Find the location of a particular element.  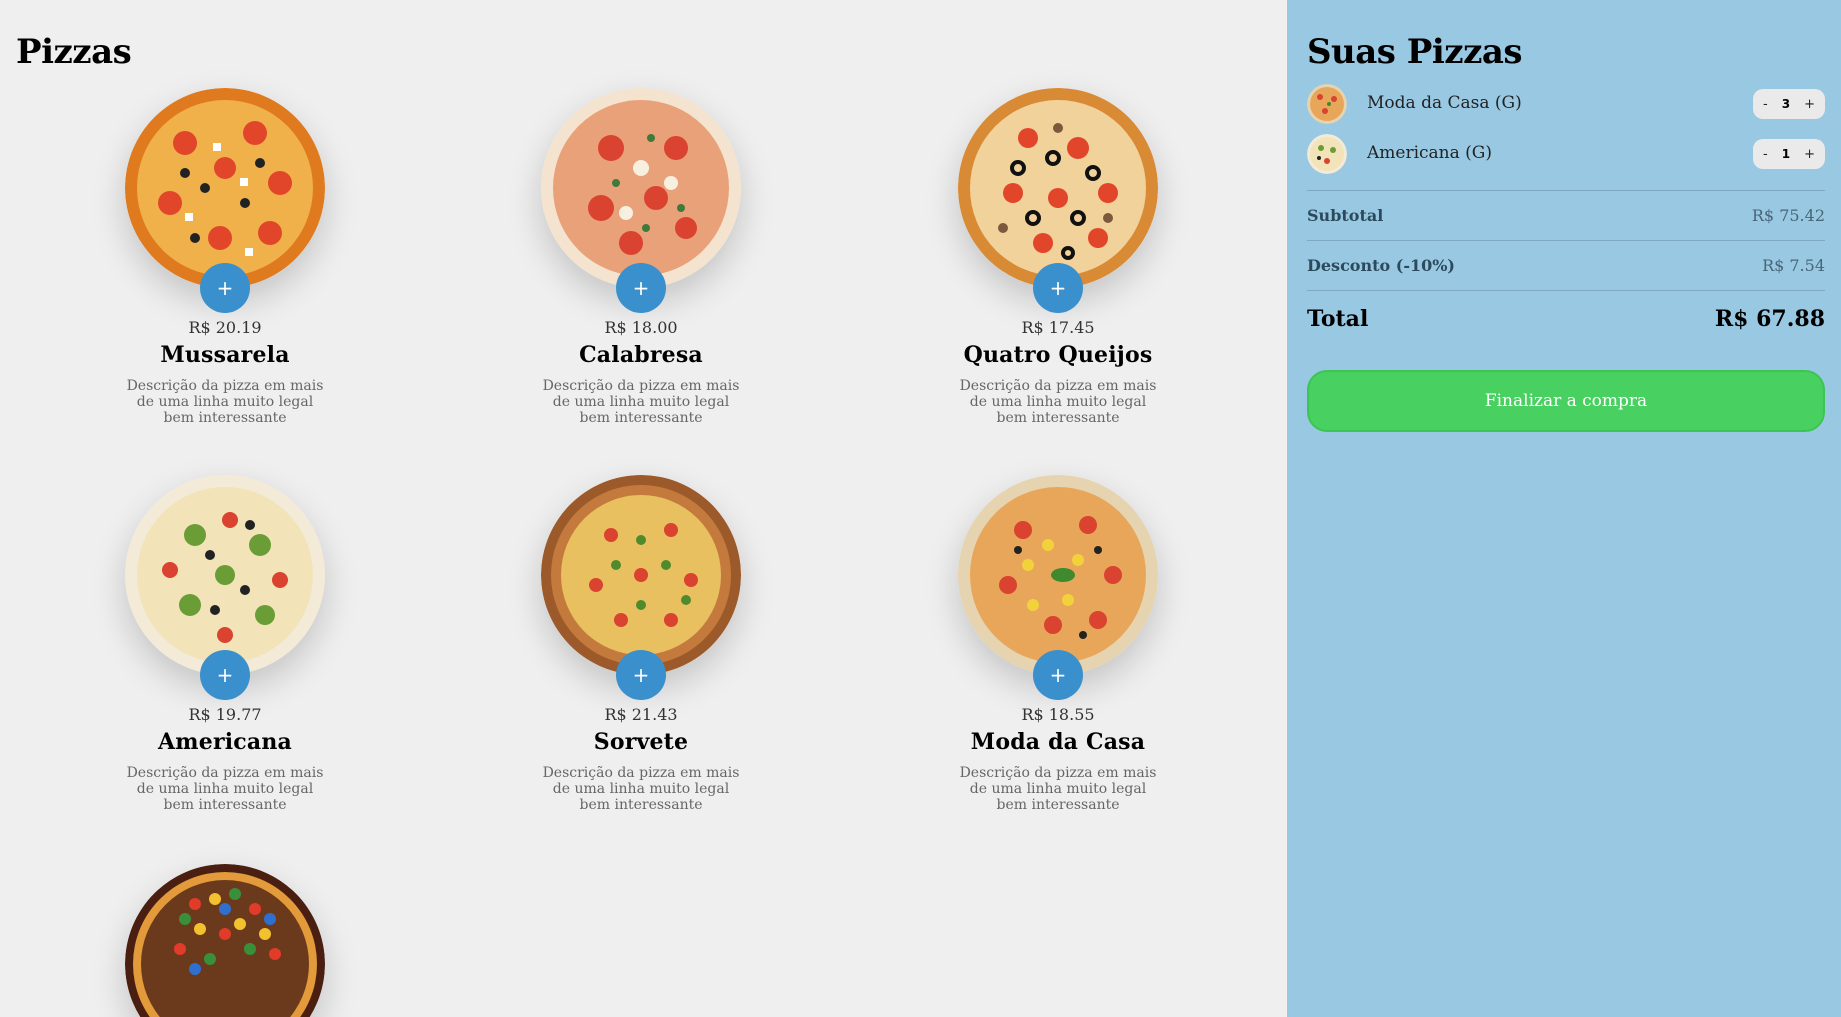

cart-item: Moda da Casa (G) - 3 + is located at coordinates (1566, 103).